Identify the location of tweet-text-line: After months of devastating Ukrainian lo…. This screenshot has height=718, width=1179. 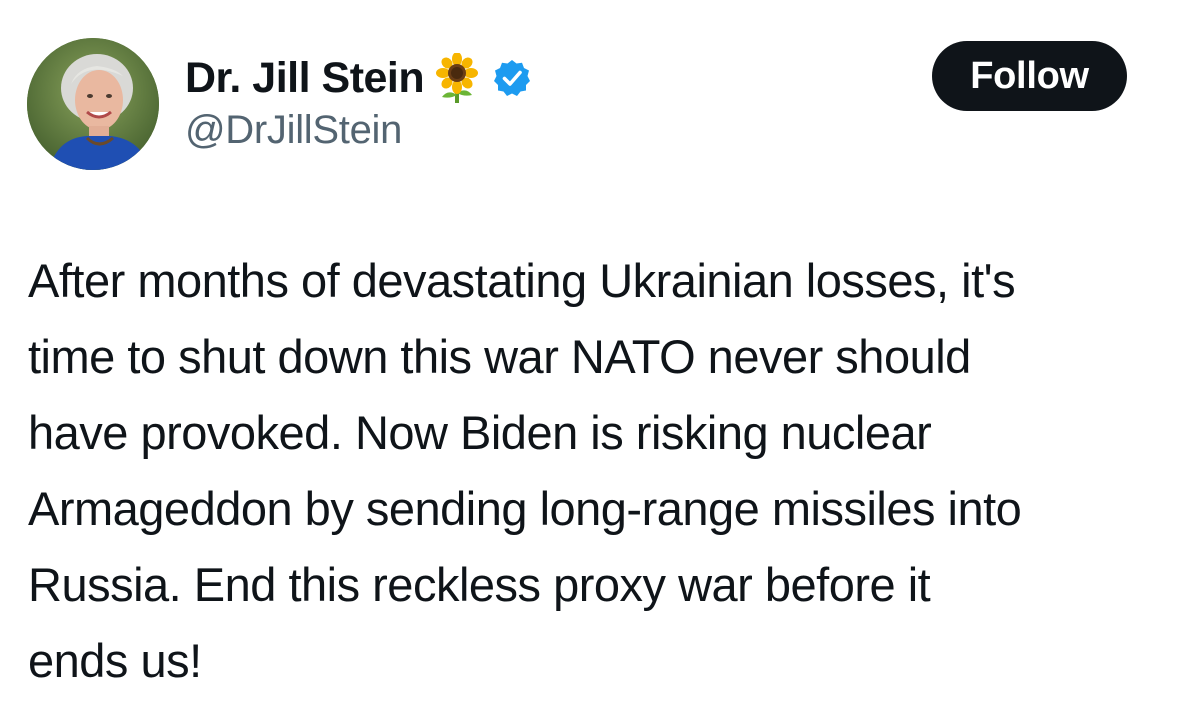
(522, 280).